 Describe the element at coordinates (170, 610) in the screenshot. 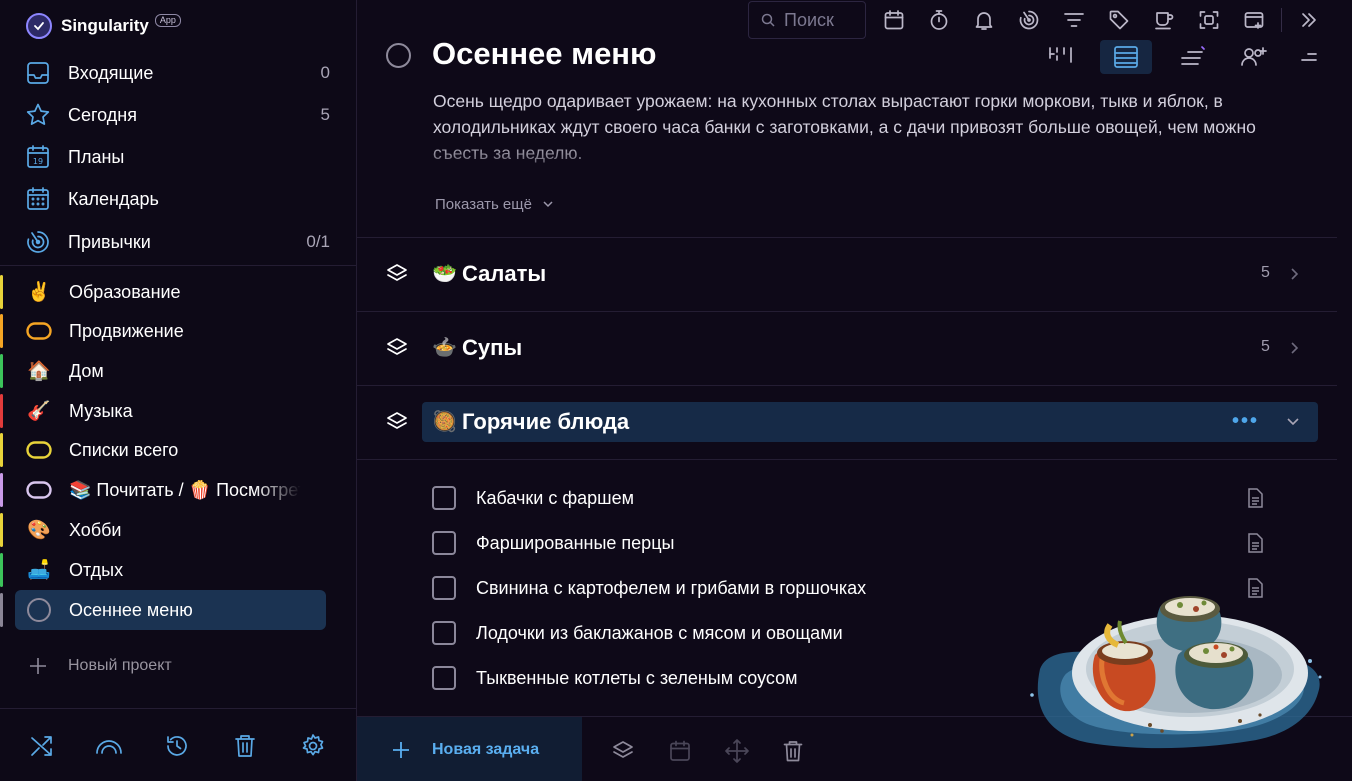

I see `project-item-autumn-menu: Осеннее меню` at that location.